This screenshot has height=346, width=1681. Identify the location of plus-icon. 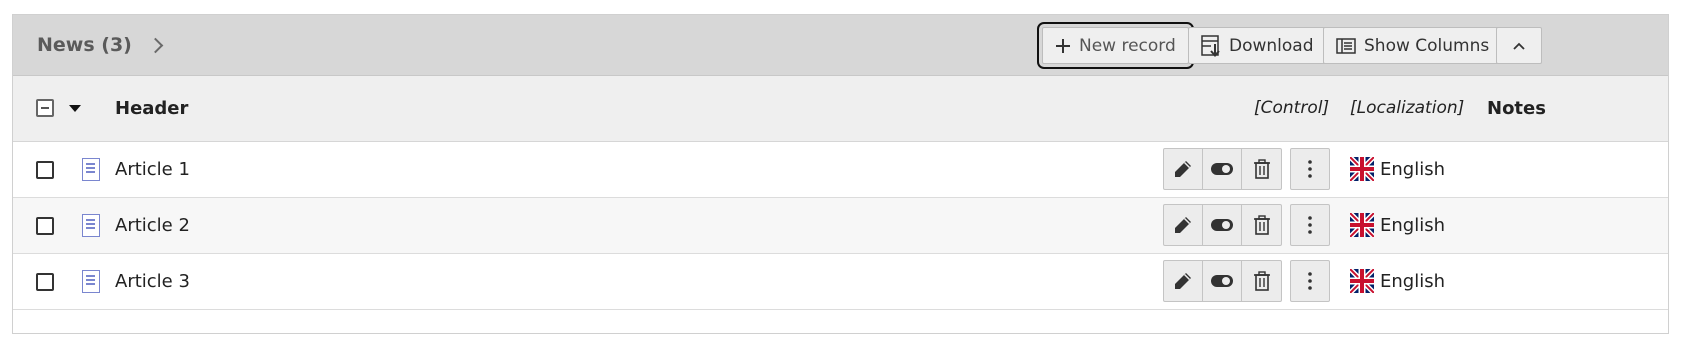
(1063, 45).